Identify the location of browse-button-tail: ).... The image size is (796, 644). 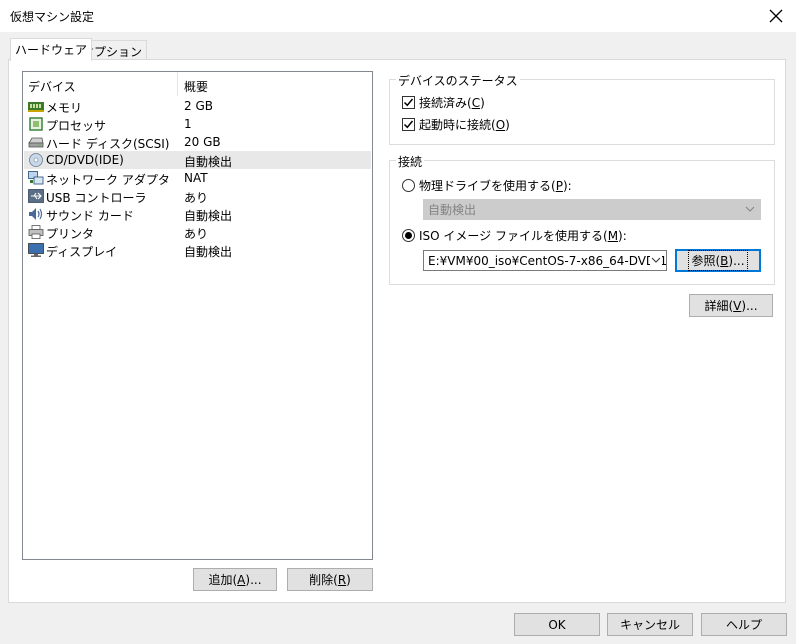
(736, 261).